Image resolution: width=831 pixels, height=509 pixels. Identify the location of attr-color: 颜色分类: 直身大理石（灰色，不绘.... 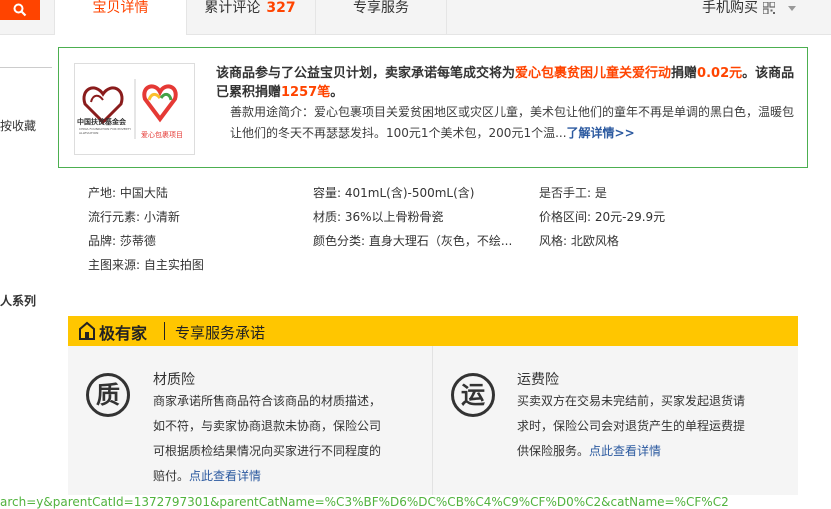
(413, 241).